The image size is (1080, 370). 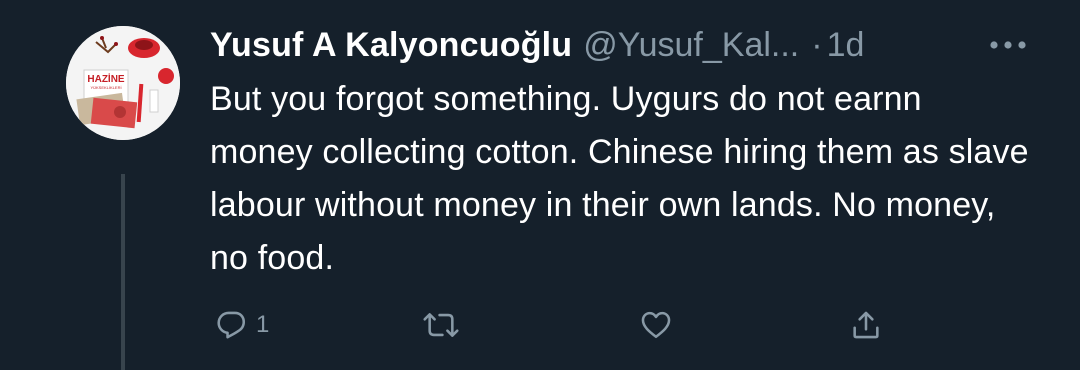 What do you see at coordinates (263, 324) in the screenshot?
I see `reply-count: 1` at bounding box center [263, 324].